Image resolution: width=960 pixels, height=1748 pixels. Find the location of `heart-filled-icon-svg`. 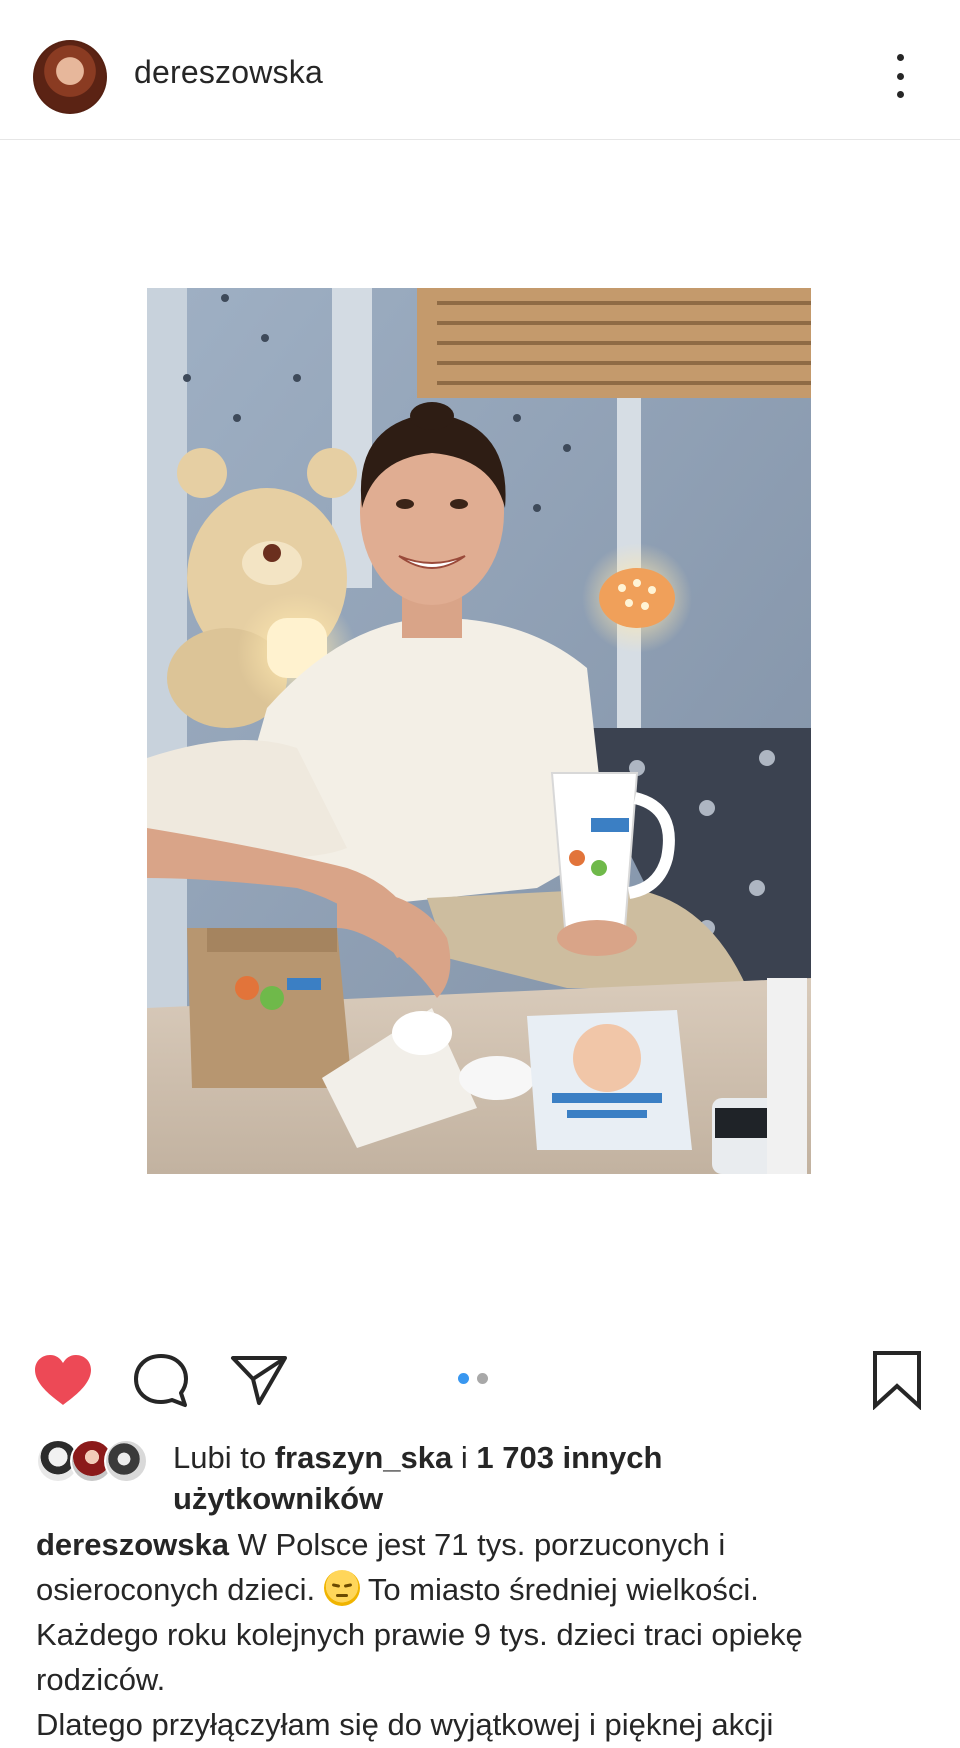

heart-filled-icon-svg is located at coordinates (63, 1380).